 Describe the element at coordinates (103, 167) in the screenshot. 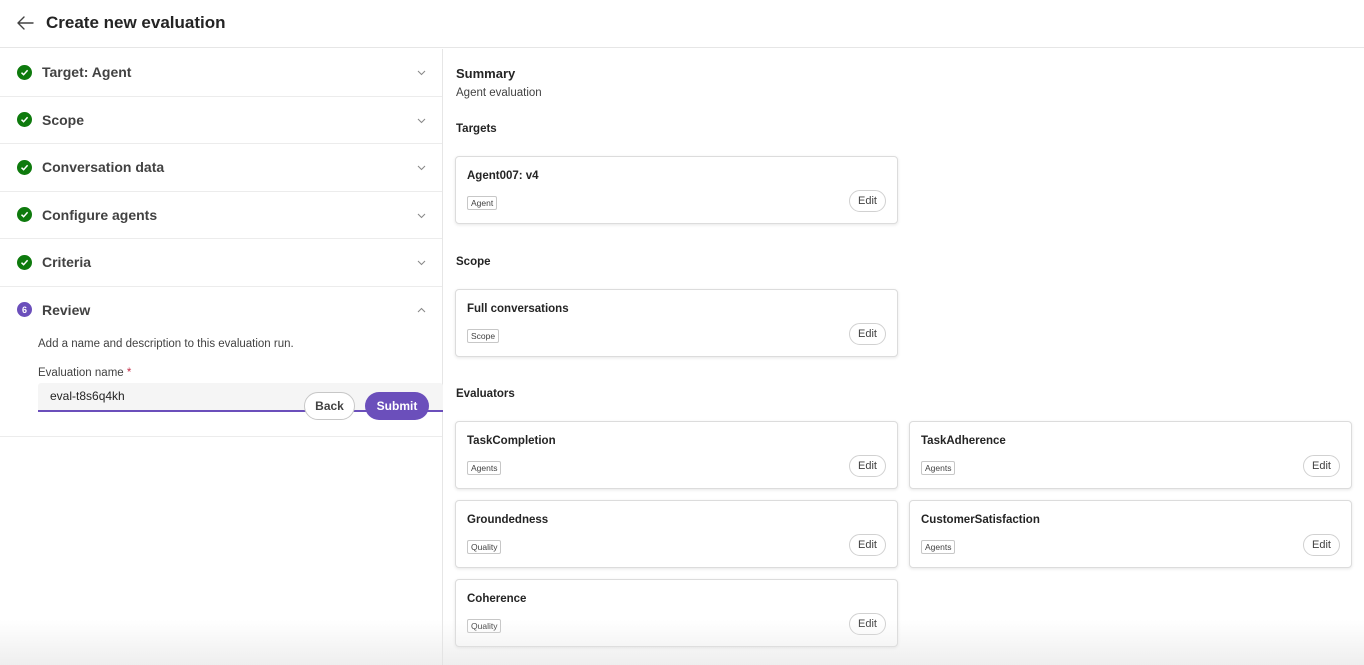

I see `step-label: Conversation data` at that location.